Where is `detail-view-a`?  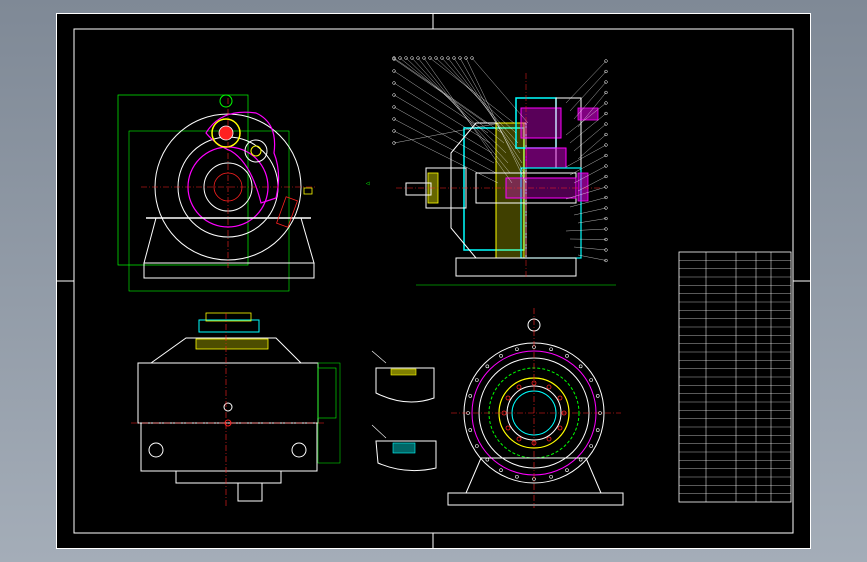 detail-view-a is located at coordinates (403, 376).